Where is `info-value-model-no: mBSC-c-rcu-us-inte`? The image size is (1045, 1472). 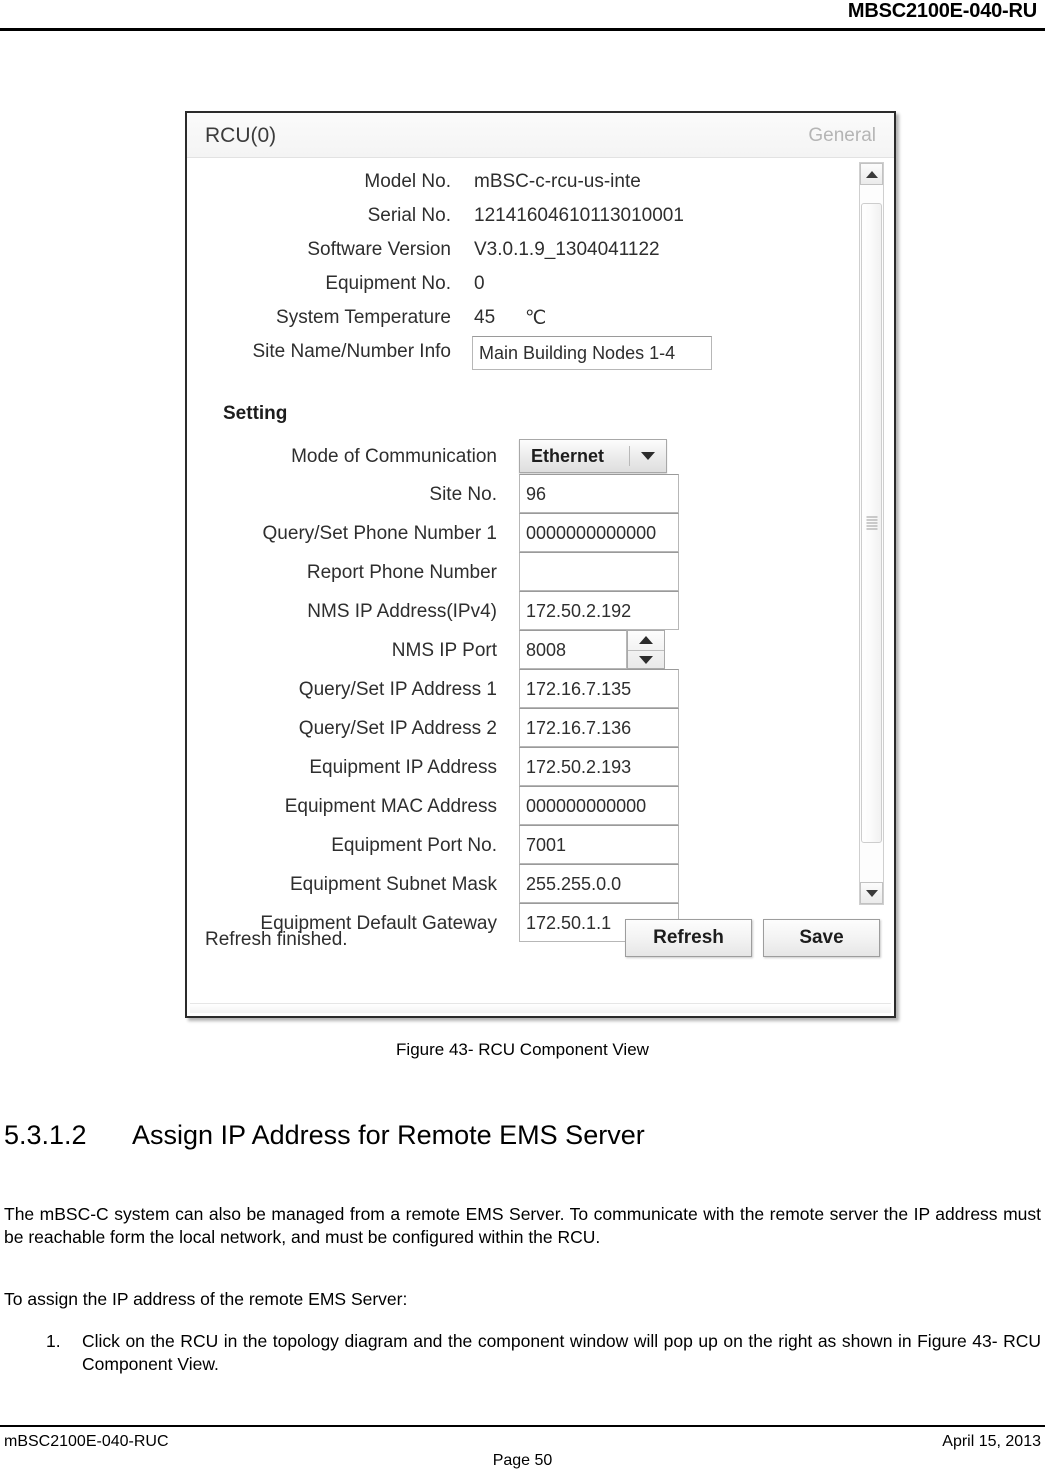
info-value-model-no: mBSC-c-rcu-us-inte is located at coordinates (557, 181).